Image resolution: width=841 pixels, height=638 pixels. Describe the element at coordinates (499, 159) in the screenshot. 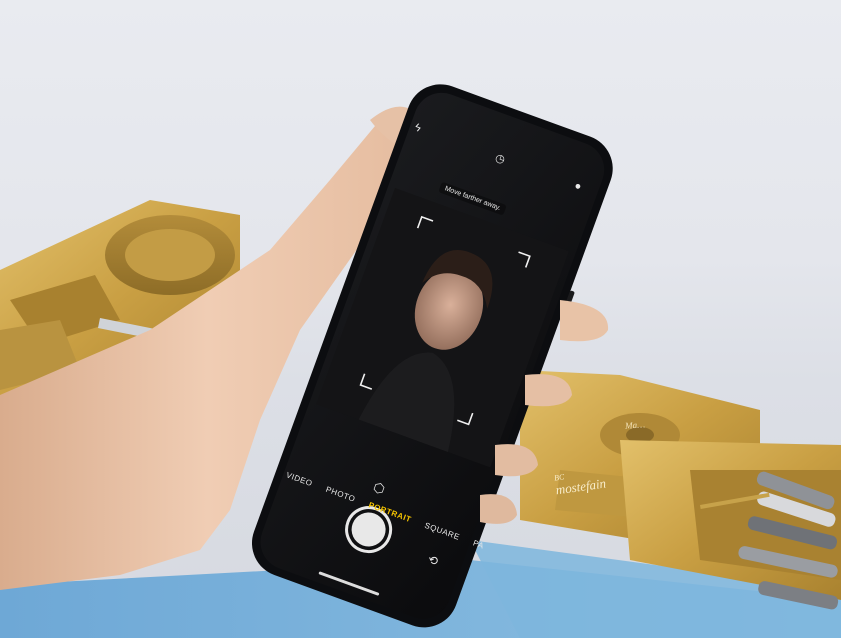

I see `timer-icon: ◷` at that location.